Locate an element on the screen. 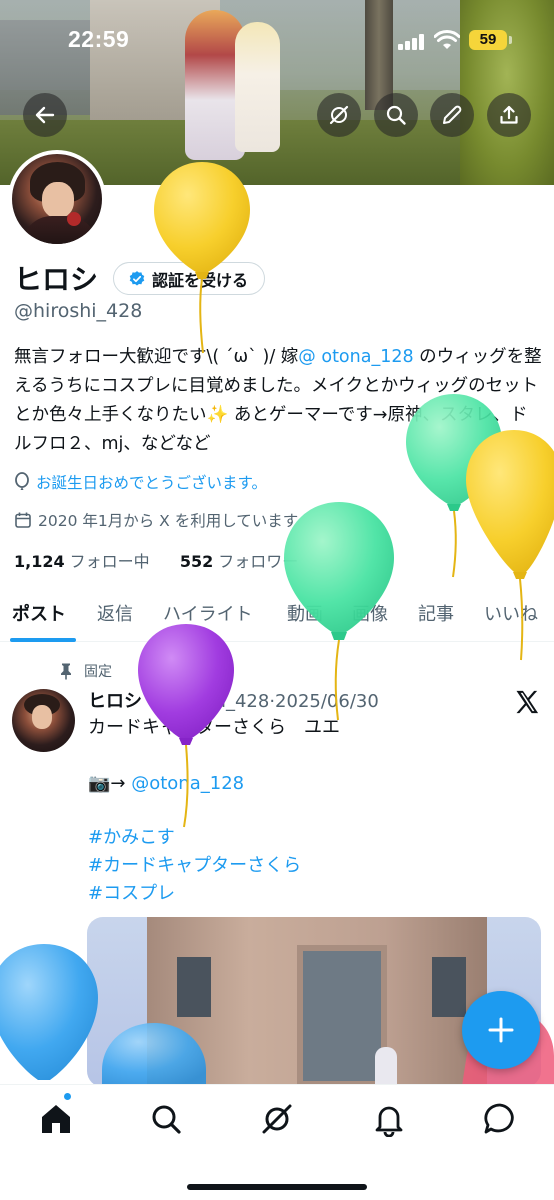 This screenshot has width=554, height=1200. tab-posts: ポスト is located at coordinates (39, 613).